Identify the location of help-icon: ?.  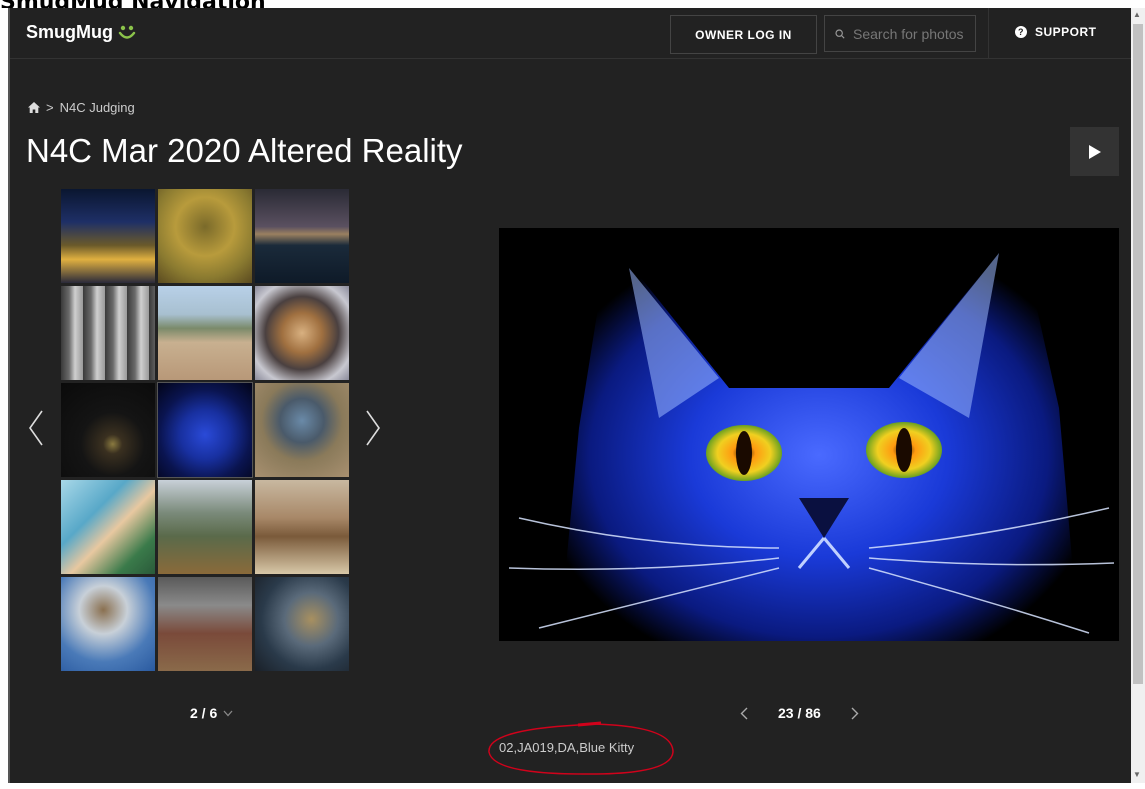
(1021, 32).